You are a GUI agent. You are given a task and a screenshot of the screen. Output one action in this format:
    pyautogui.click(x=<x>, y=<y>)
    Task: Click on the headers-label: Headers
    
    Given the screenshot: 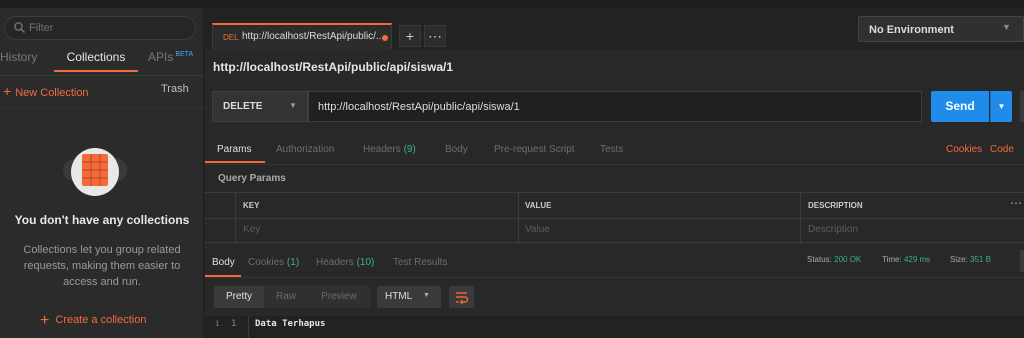 What is the action you would take?
    pyautogui.click(x=335, y=262)
    